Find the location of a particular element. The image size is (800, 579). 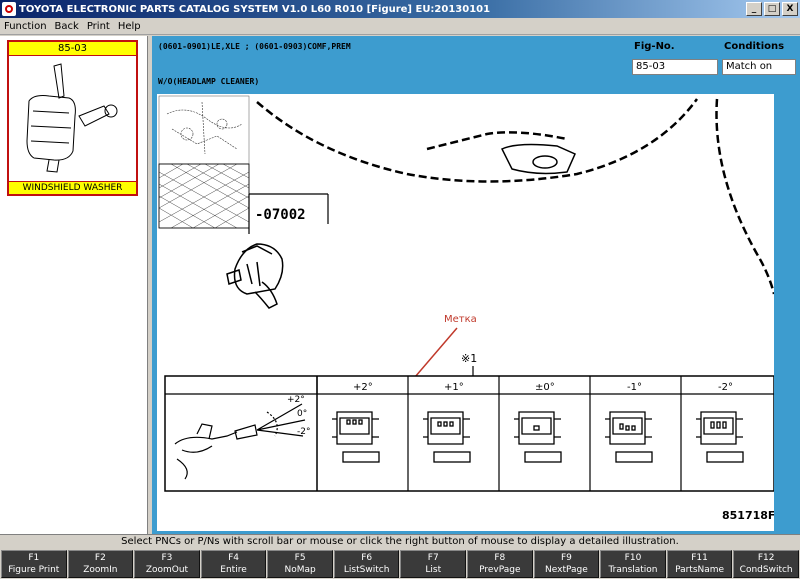

conditions-field: Match on is located at coordinates (759, 67).